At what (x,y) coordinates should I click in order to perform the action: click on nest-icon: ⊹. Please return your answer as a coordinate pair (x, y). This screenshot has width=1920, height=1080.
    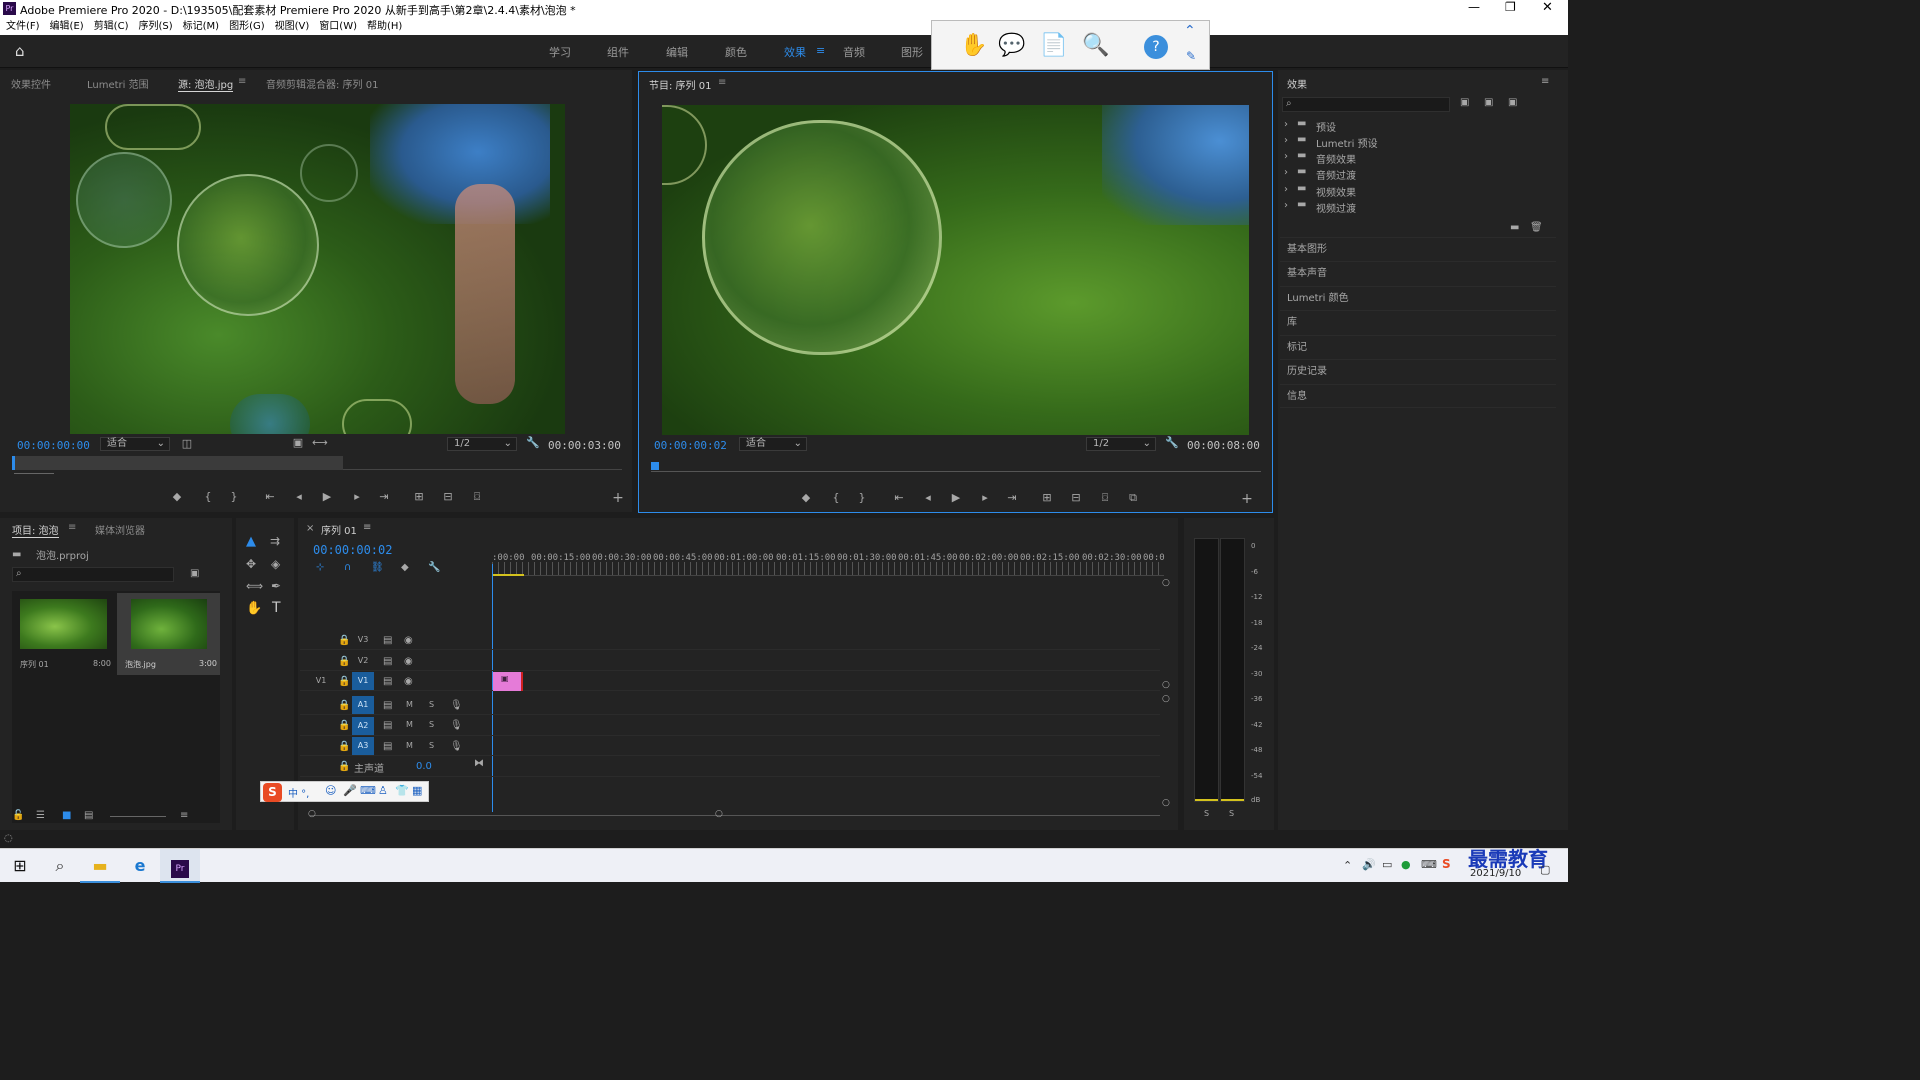
    Looking at the image, I should click on (320, 567).